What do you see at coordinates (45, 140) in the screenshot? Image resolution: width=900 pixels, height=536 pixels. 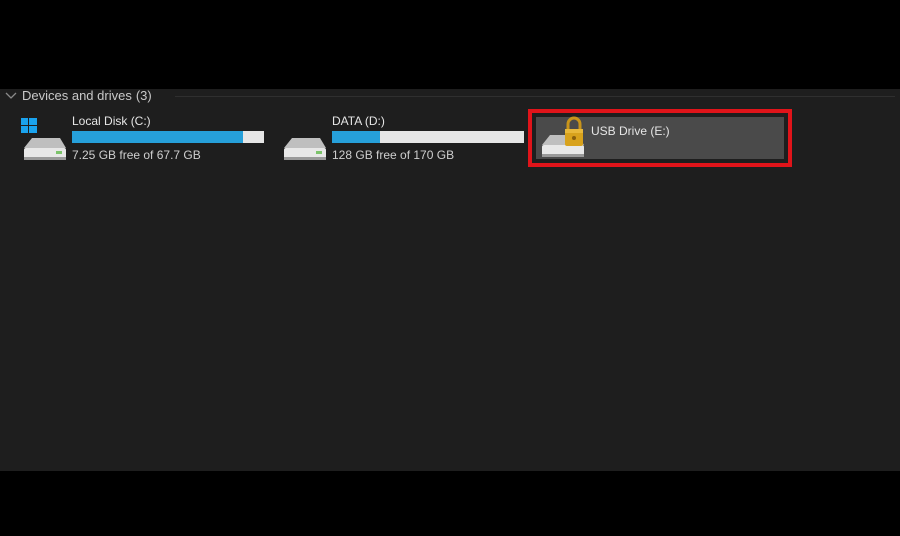 I see `windows-system-drive-icon` at bounding box center [45, 140].